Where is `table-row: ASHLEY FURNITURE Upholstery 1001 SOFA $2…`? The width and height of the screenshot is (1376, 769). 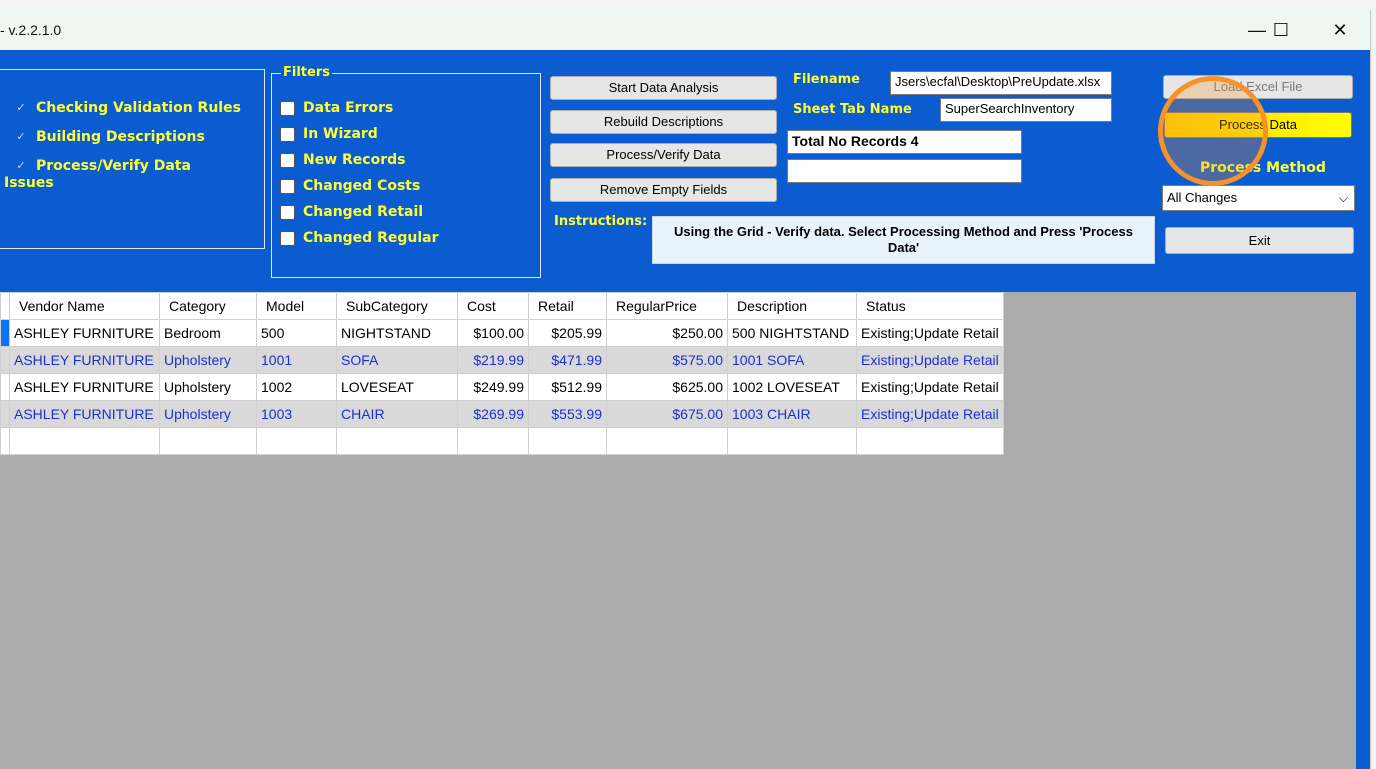 table-row: ASHLEY FURNITURE Upholstery 1001 SOFA $2… is located at coordinates (502, 360).